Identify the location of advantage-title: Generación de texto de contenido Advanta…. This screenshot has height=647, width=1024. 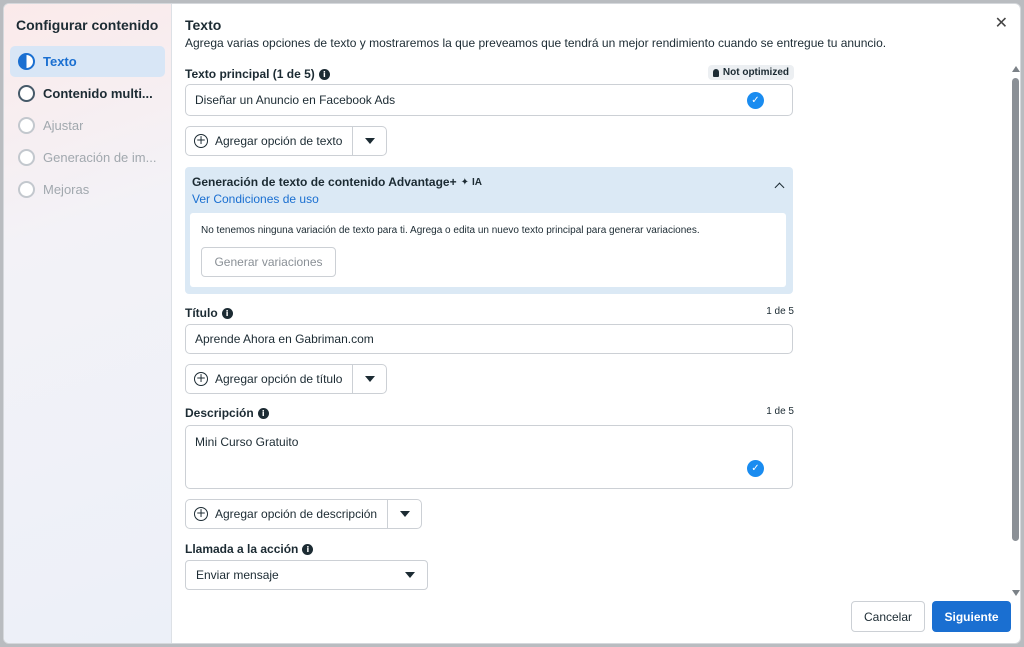
(337, 182).